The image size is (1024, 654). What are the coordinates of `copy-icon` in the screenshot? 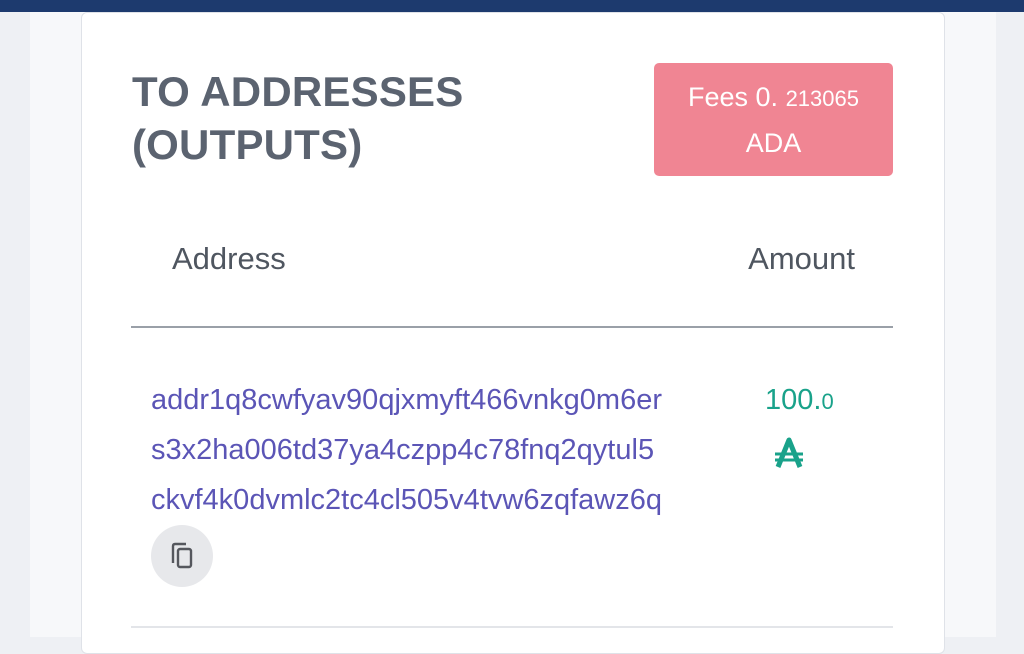 It's located at (182, 555).